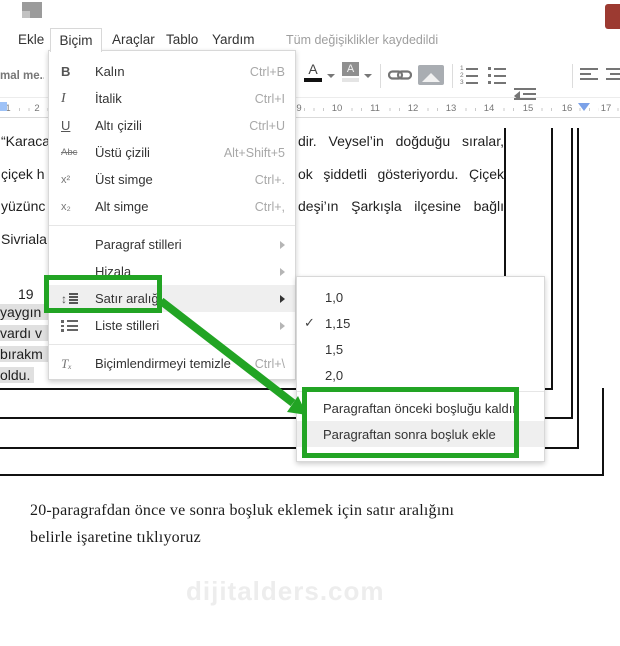 The width and height of the screenshot is (620, 646). I want to click on menu-item-kalin: B Kalın Ctrl+B, so click(172, 71).